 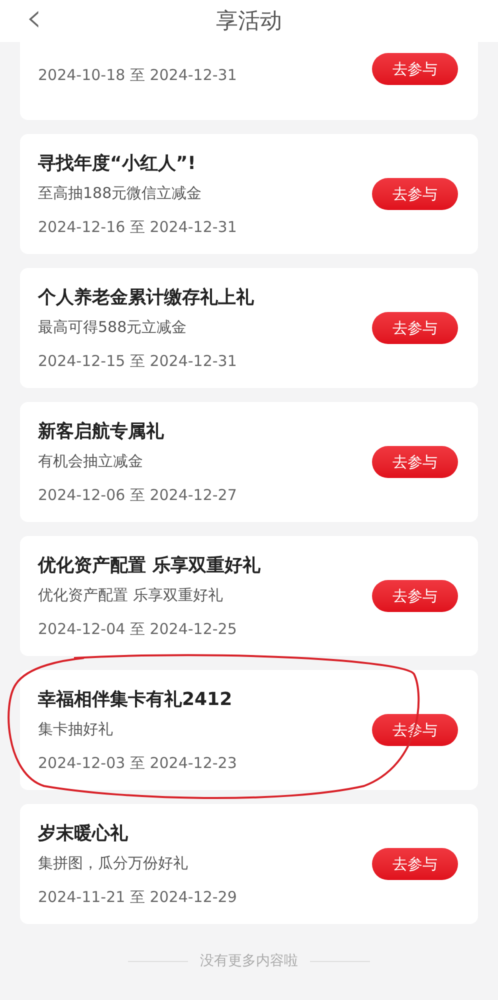 I want to click on activity-date-range: 2024-12-16 至 2024-12-31, so click(x=137, y=227).